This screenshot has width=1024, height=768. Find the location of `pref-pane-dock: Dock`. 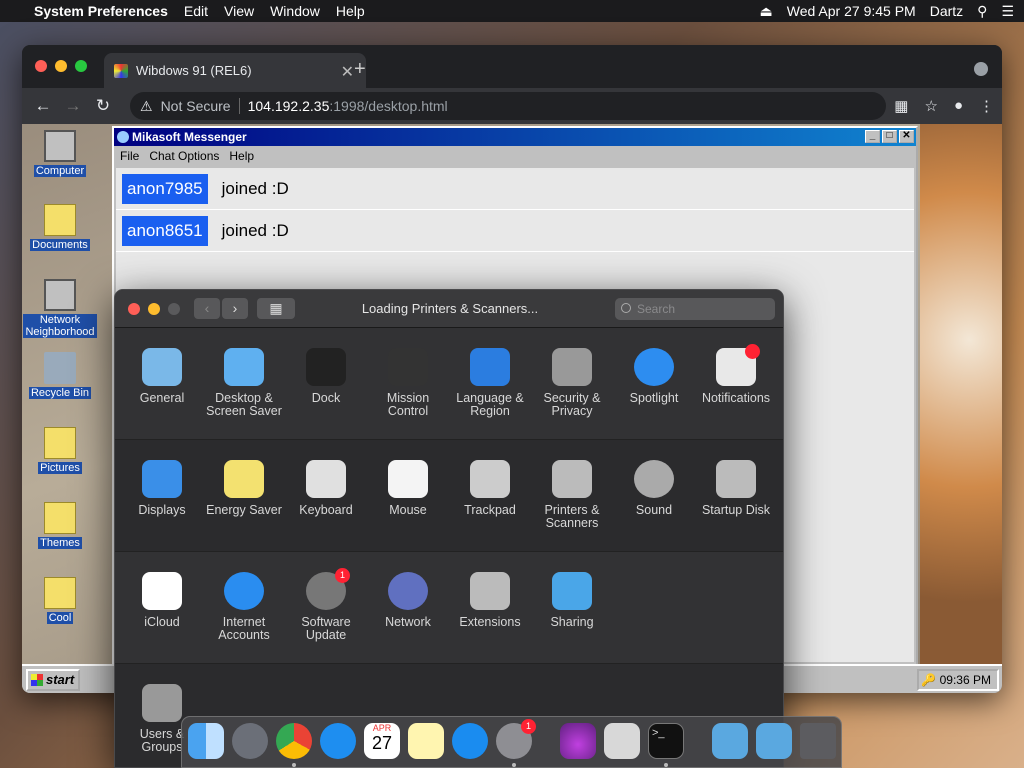

pref-pane-dock: Dock is located at coordinates (326, 376).